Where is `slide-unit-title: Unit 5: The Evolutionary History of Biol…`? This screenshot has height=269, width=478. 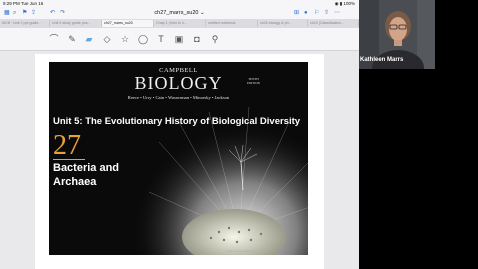 slide-unit-title: Unit 5: The Evolutionary History of Biol… is located at coordinates (177, 121).